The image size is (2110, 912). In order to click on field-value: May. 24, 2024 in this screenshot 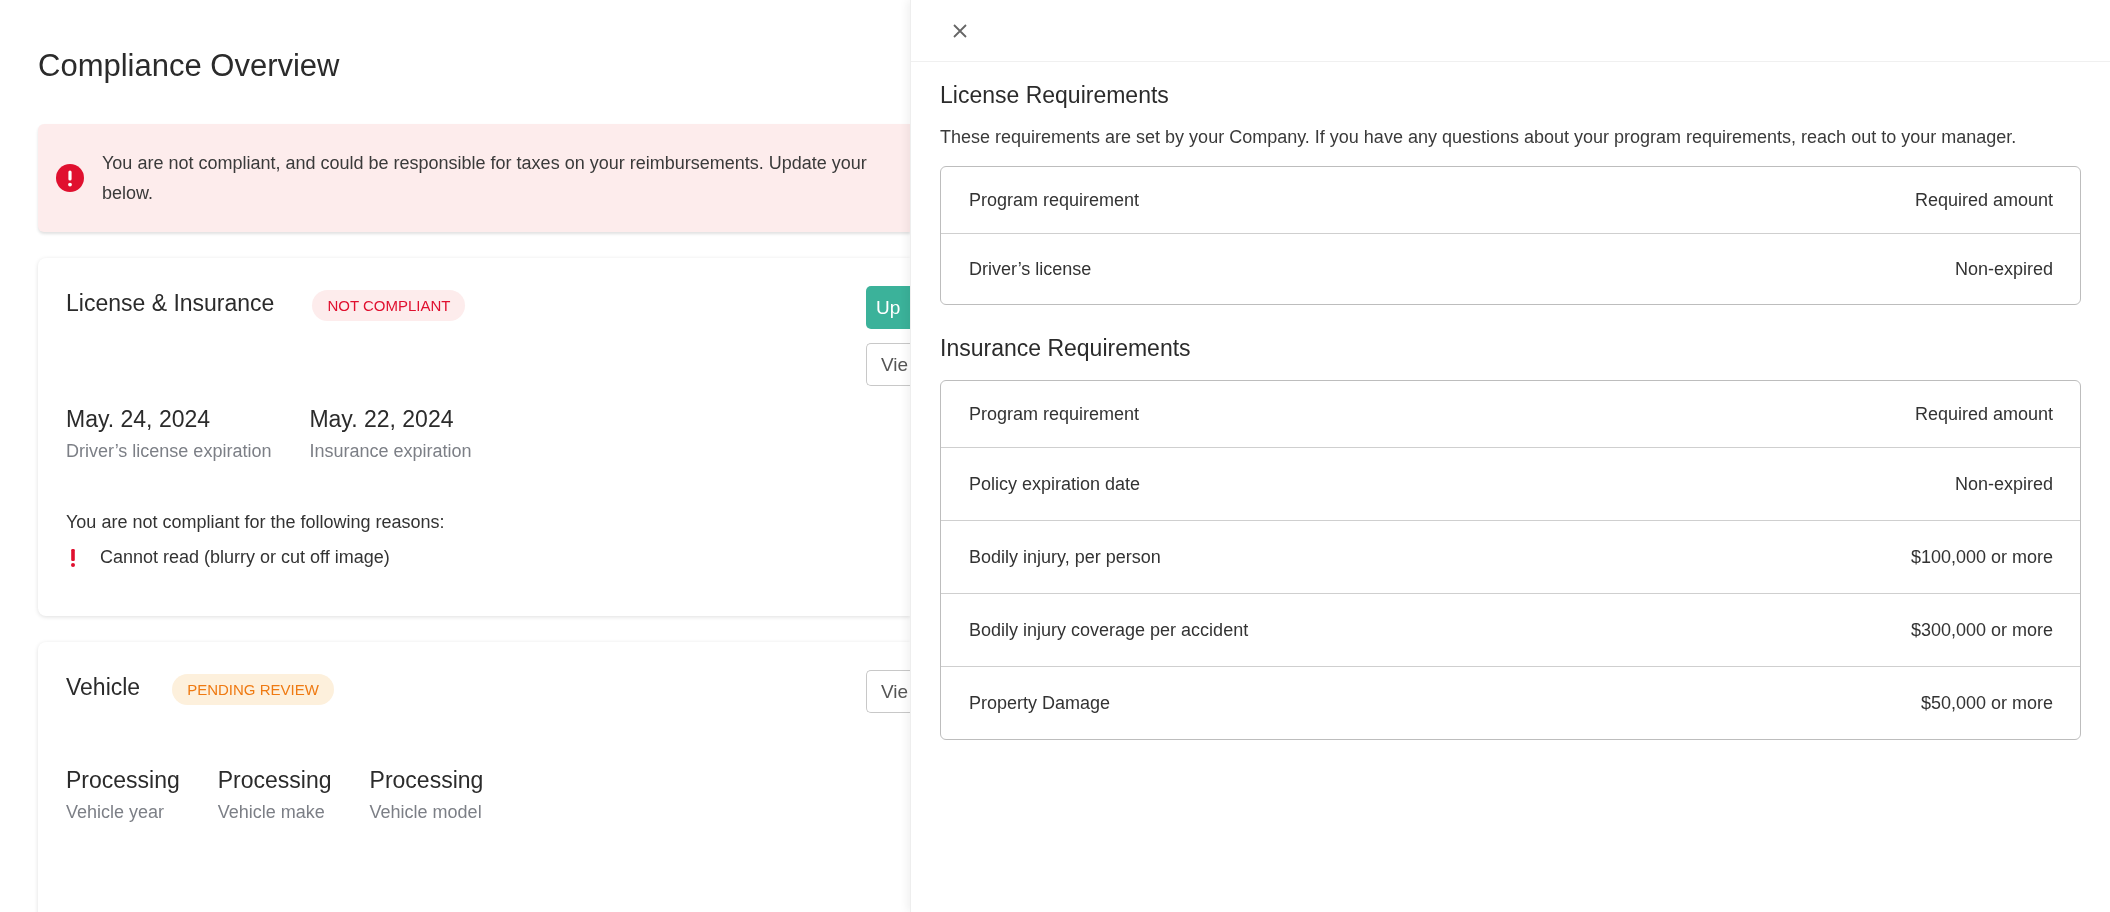, I will do `click(139, 419)`.